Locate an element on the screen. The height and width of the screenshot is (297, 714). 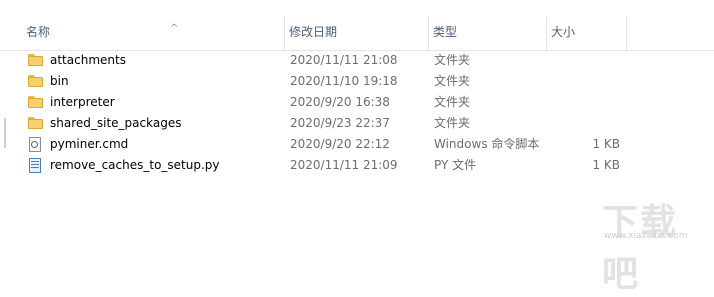
cmd-file-icon is located at coordinates (36, 144).